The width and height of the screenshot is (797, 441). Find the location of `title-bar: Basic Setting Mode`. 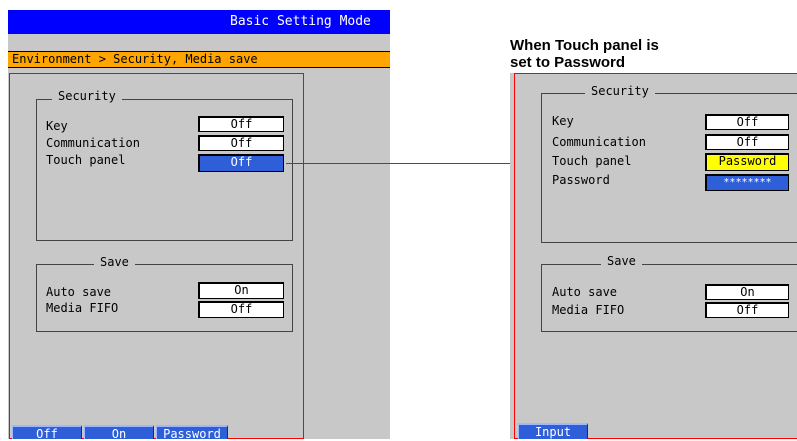

title-bar: Basic Setting Mode is located at coordinates (199, 22).